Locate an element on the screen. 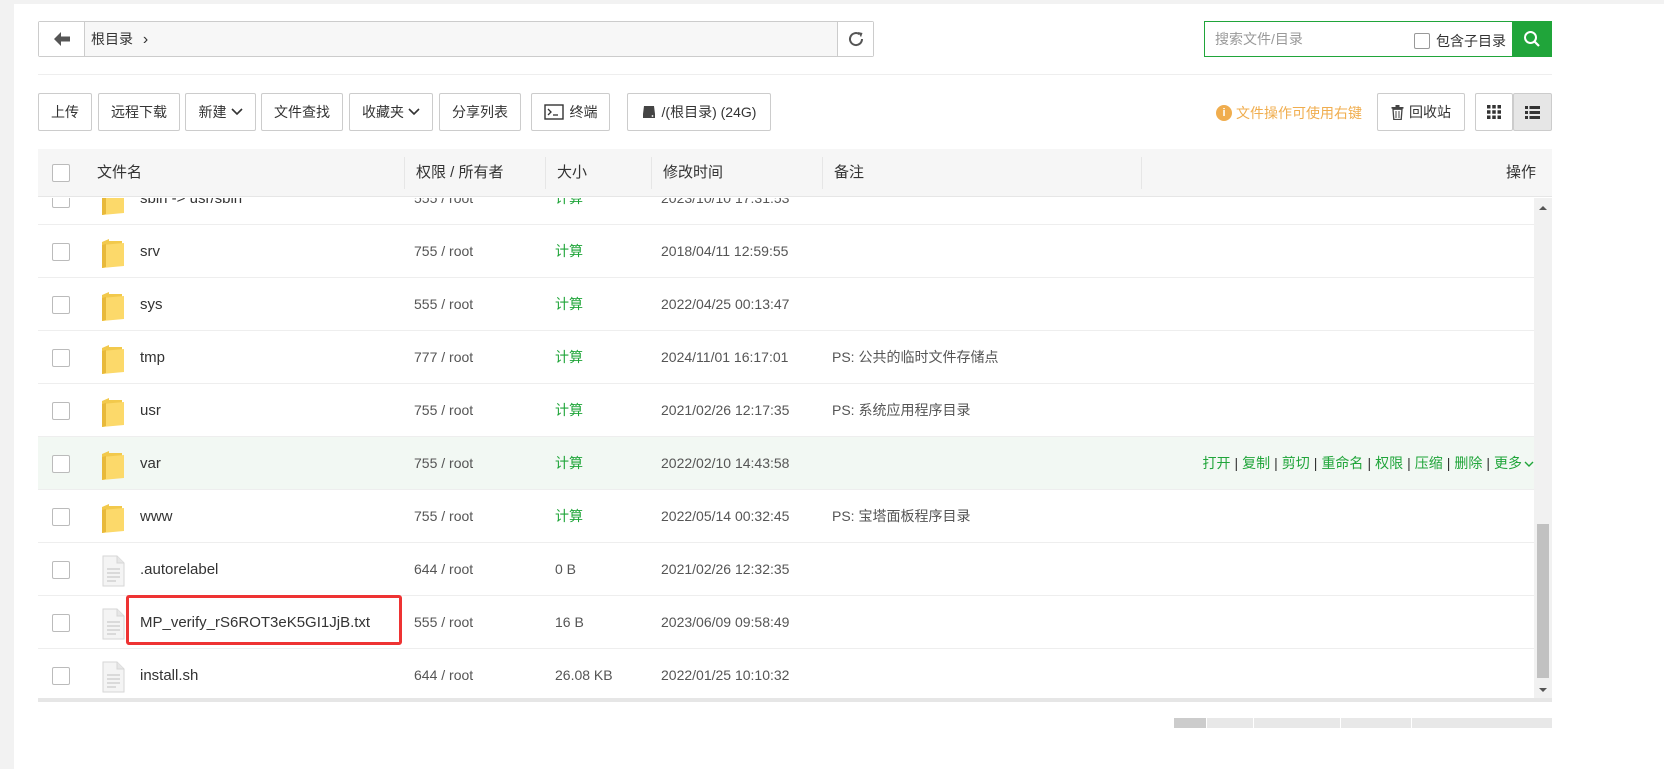 The height and width of the screenshot is (769, 1664). action-more: 更多 is located at coordinates (1508, 463).